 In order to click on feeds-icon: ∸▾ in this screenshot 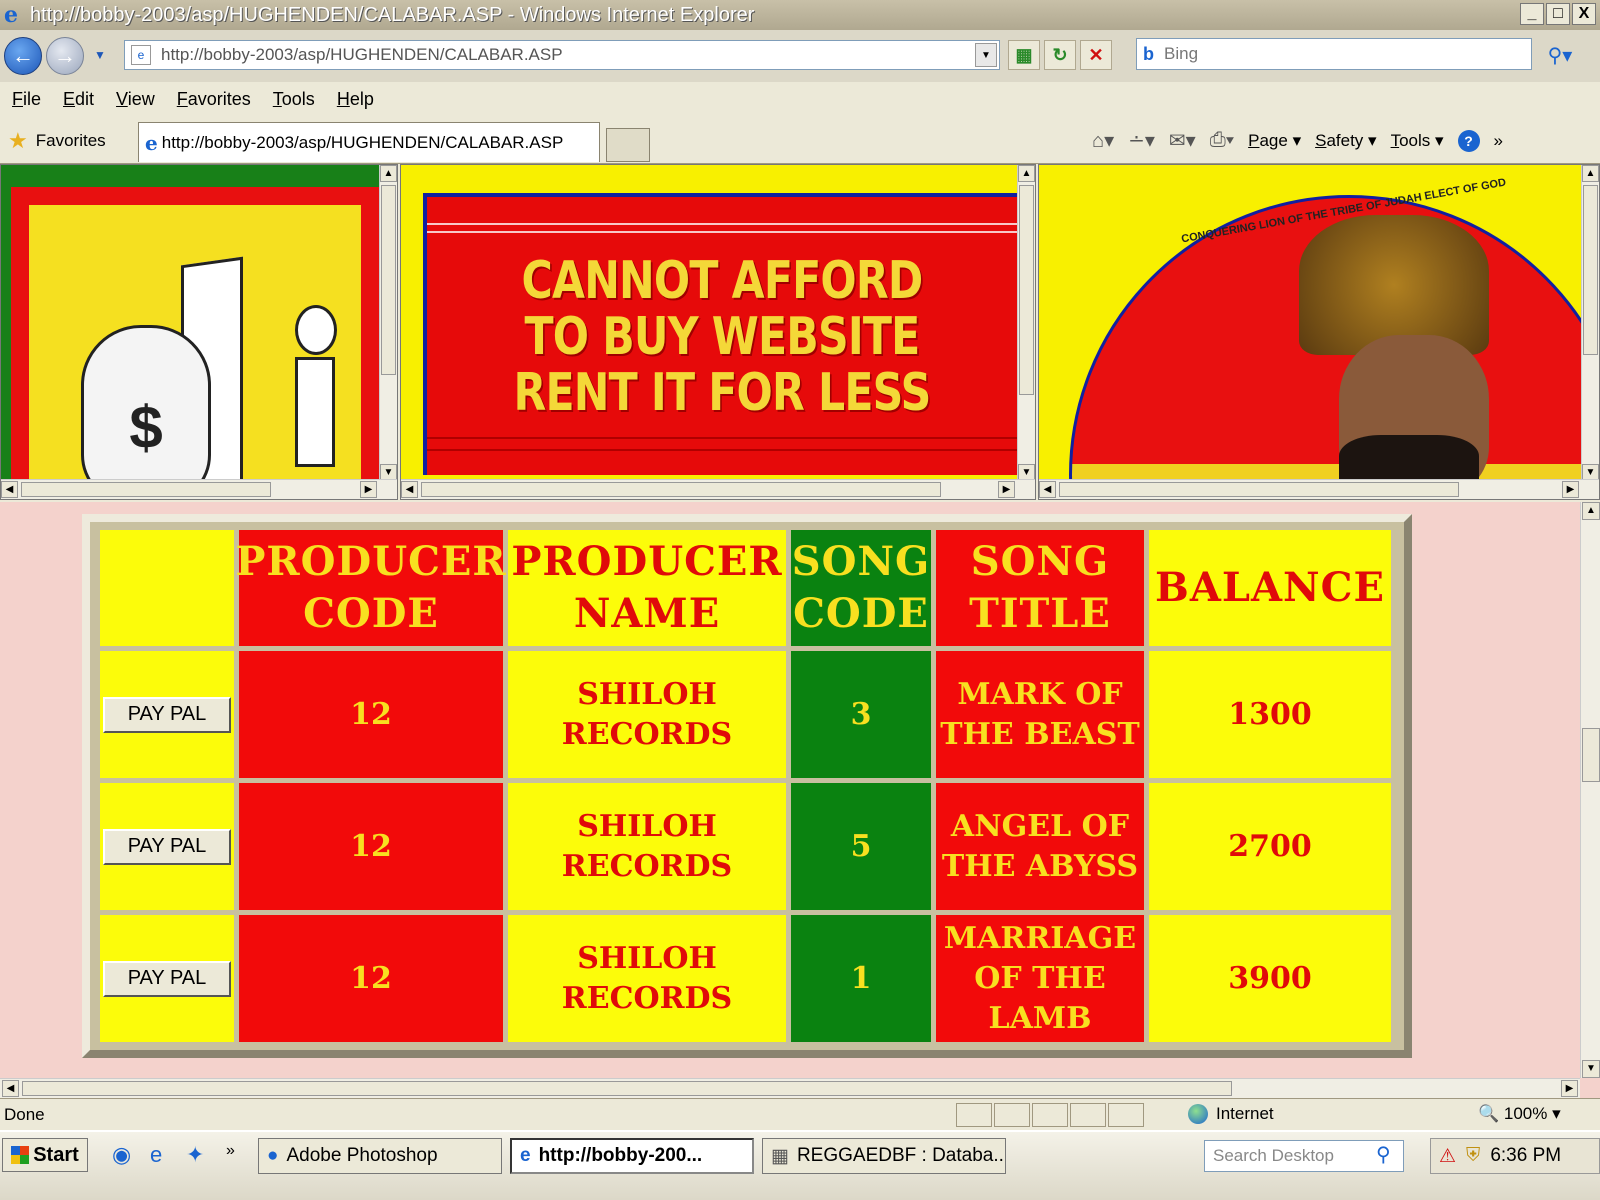, I will do `click(1141, 140)`.